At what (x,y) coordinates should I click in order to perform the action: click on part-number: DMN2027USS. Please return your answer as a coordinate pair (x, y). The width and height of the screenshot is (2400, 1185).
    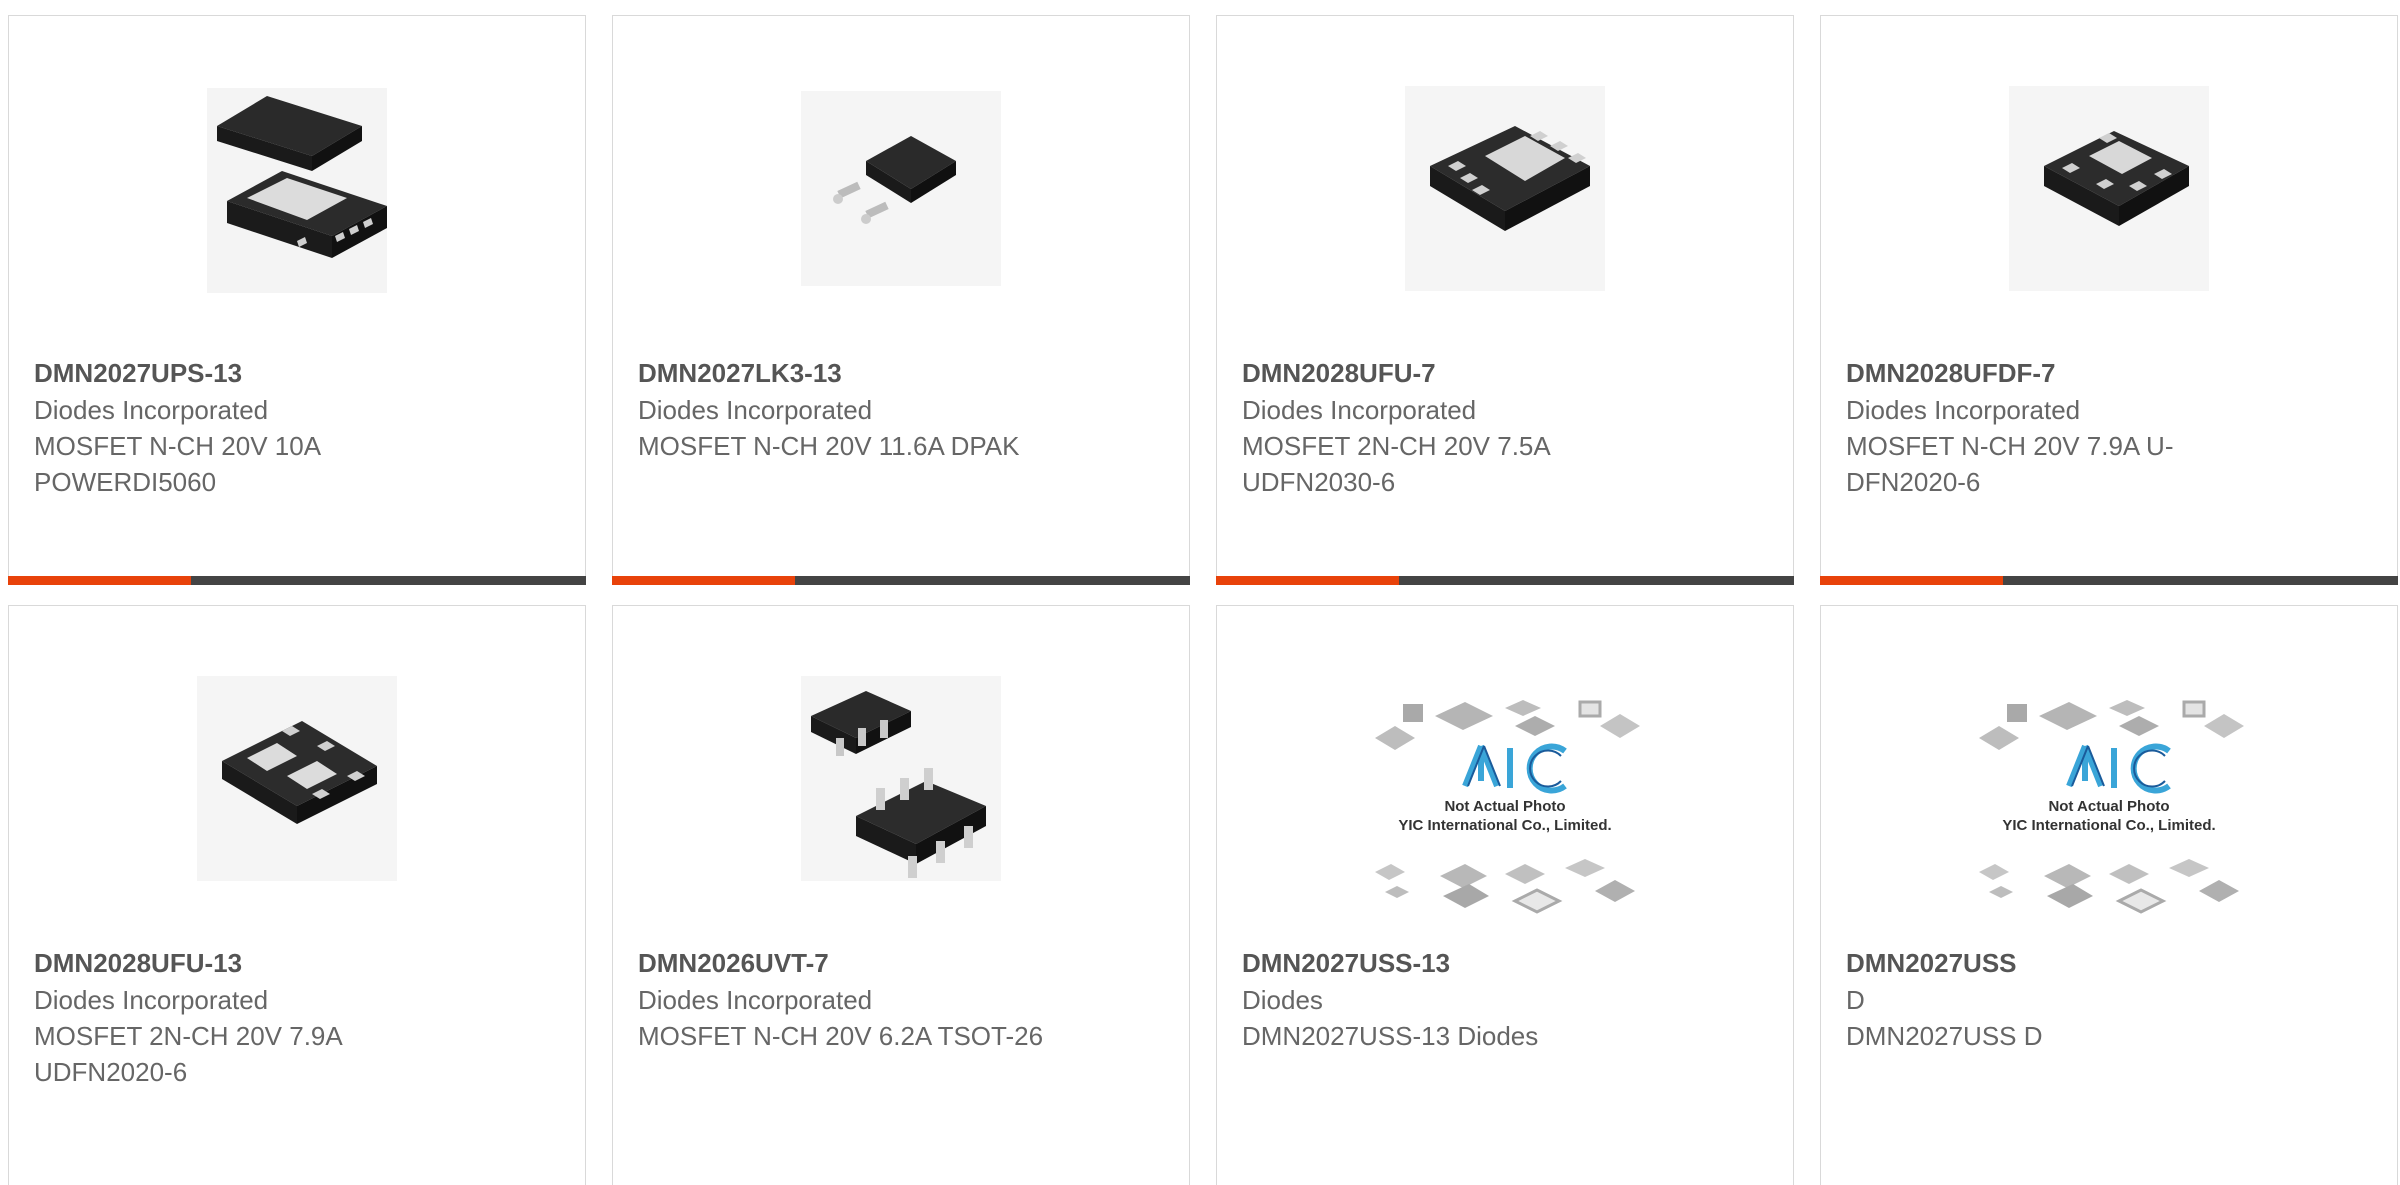
    Looking at the image, I should click on (2056, 963).